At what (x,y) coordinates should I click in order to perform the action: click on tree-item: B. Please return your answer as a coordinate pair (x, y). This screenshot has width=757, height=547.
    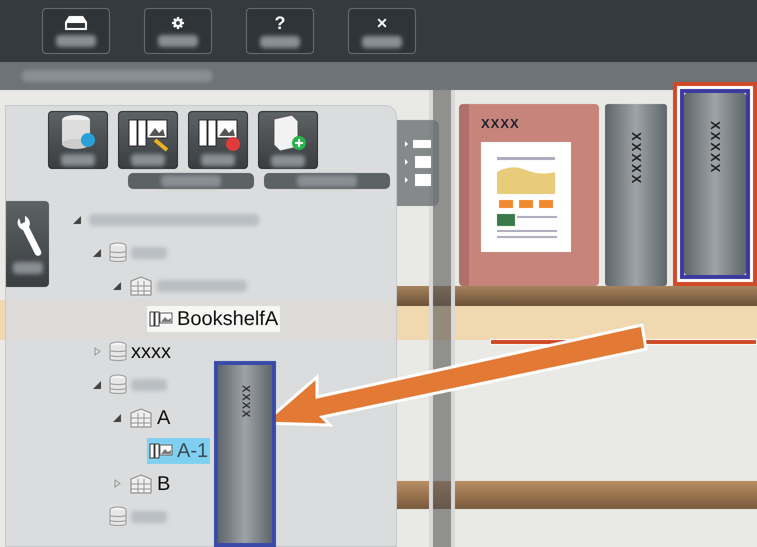
    Looking at the image, I should click on (149, 483).